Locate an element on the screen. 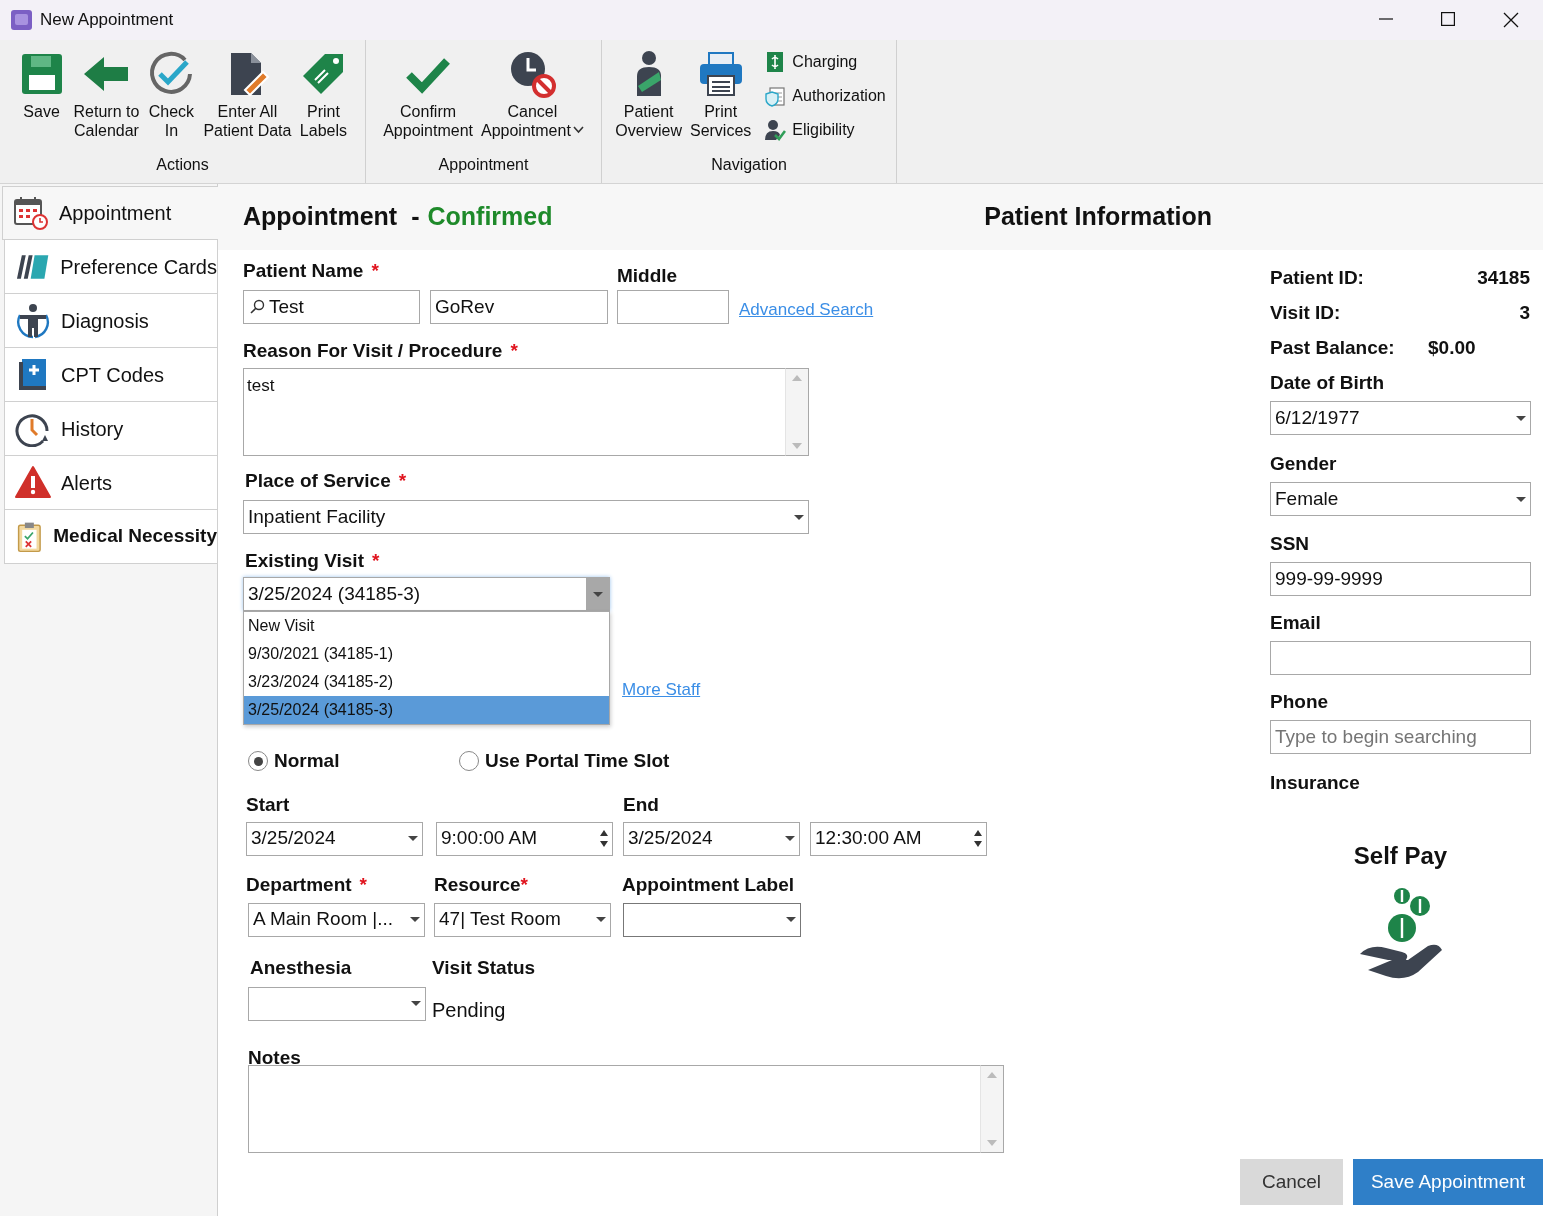 The width and height of the screenshot is (1543, 1216). radio-label: Use Portal Time Slot is located at coordinates (577, 761).